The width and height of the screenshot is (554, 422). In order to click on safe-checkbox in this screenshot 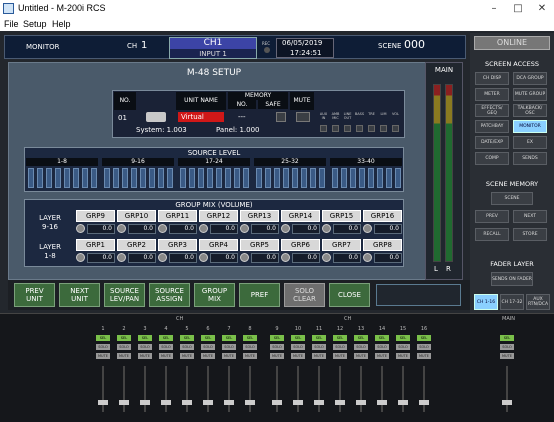, I will do `click(281, 117)`.